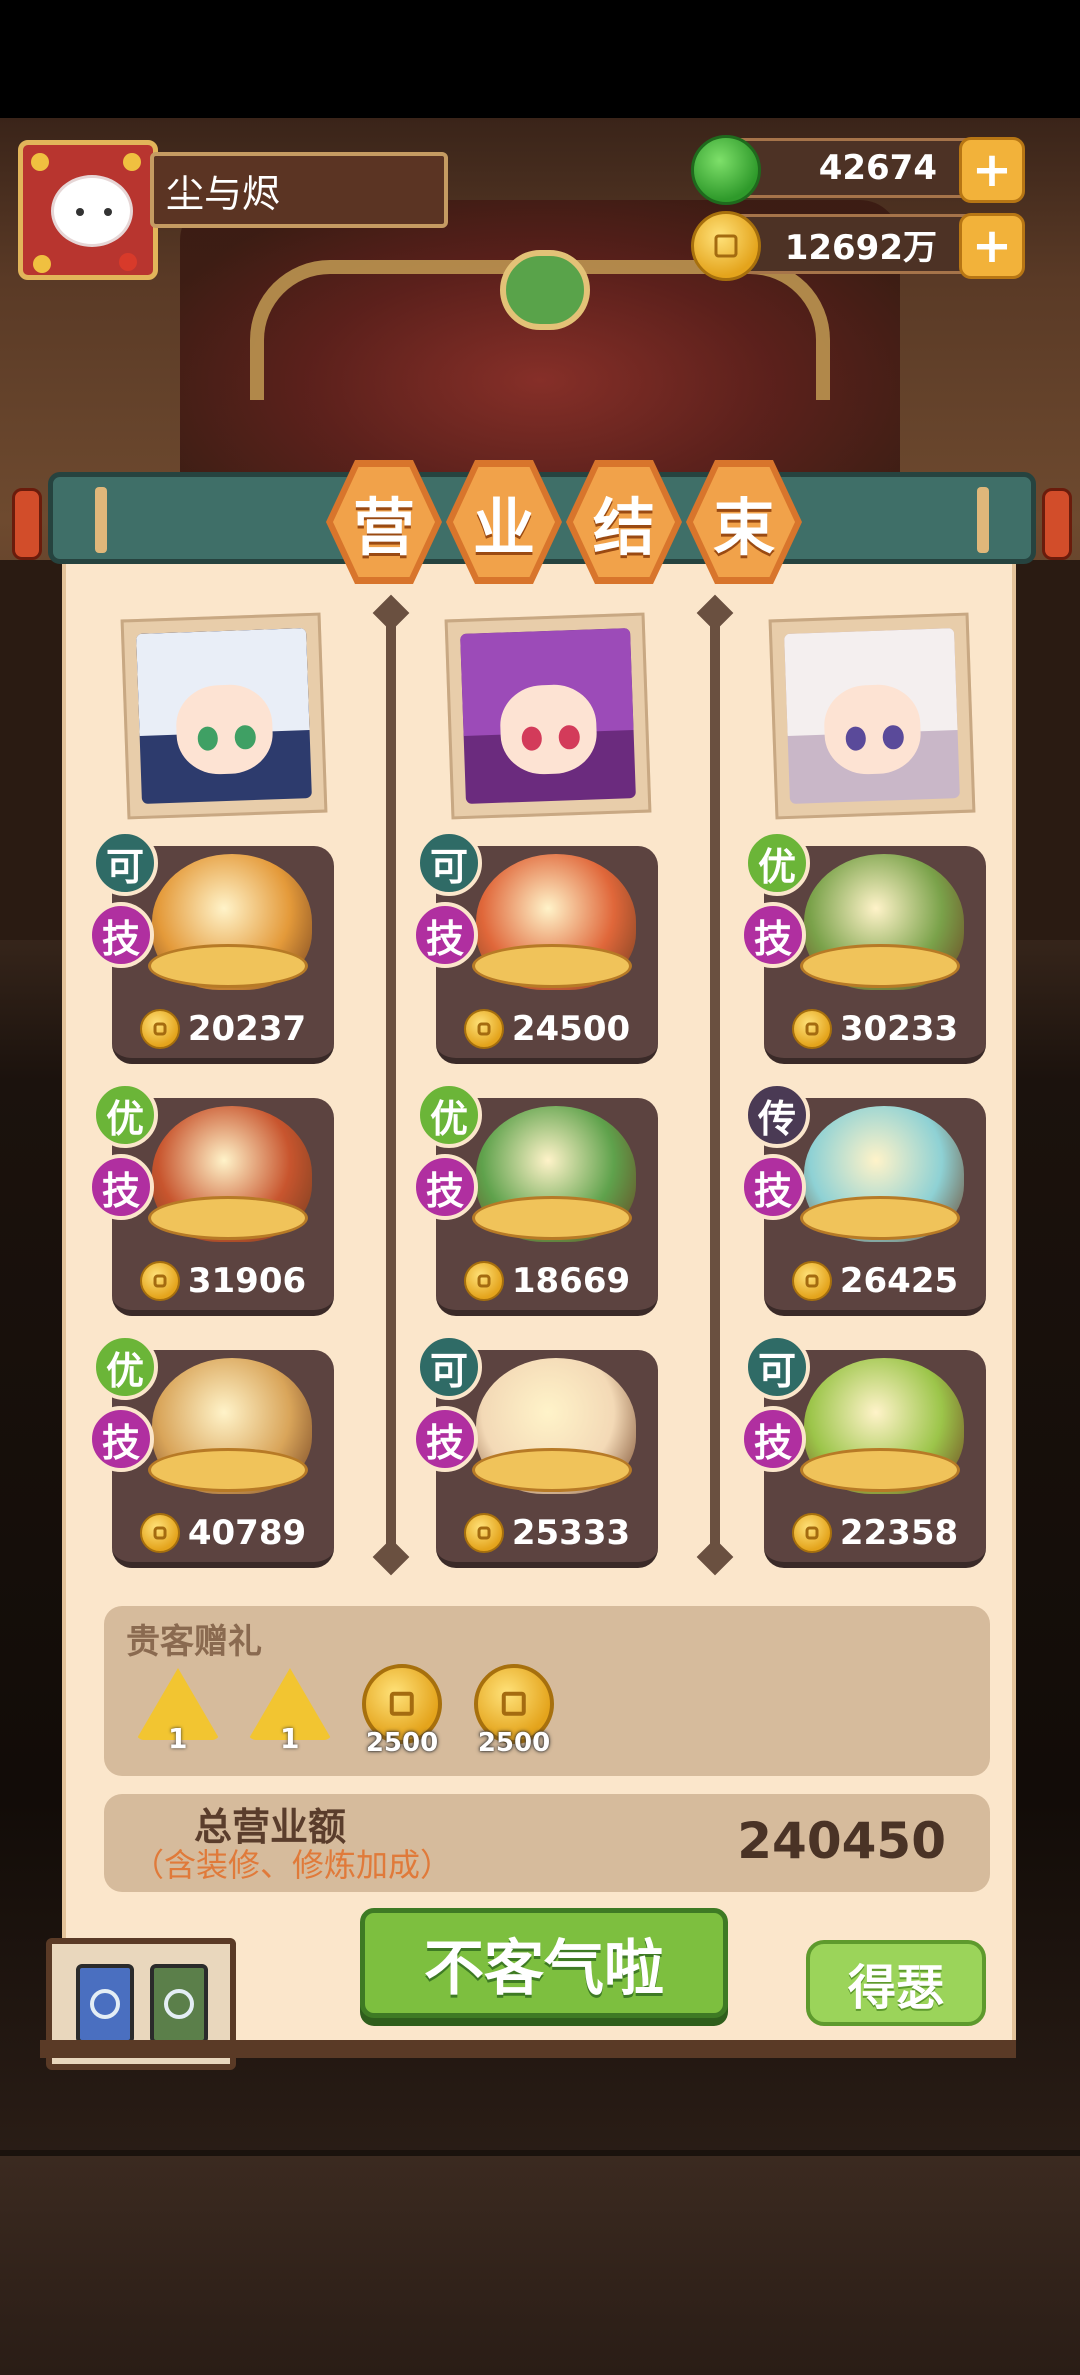  What do you see at coordinates (247, 1029) in the screenshot?
I see `price-value: 20237` at bounding box center [247, 1029].